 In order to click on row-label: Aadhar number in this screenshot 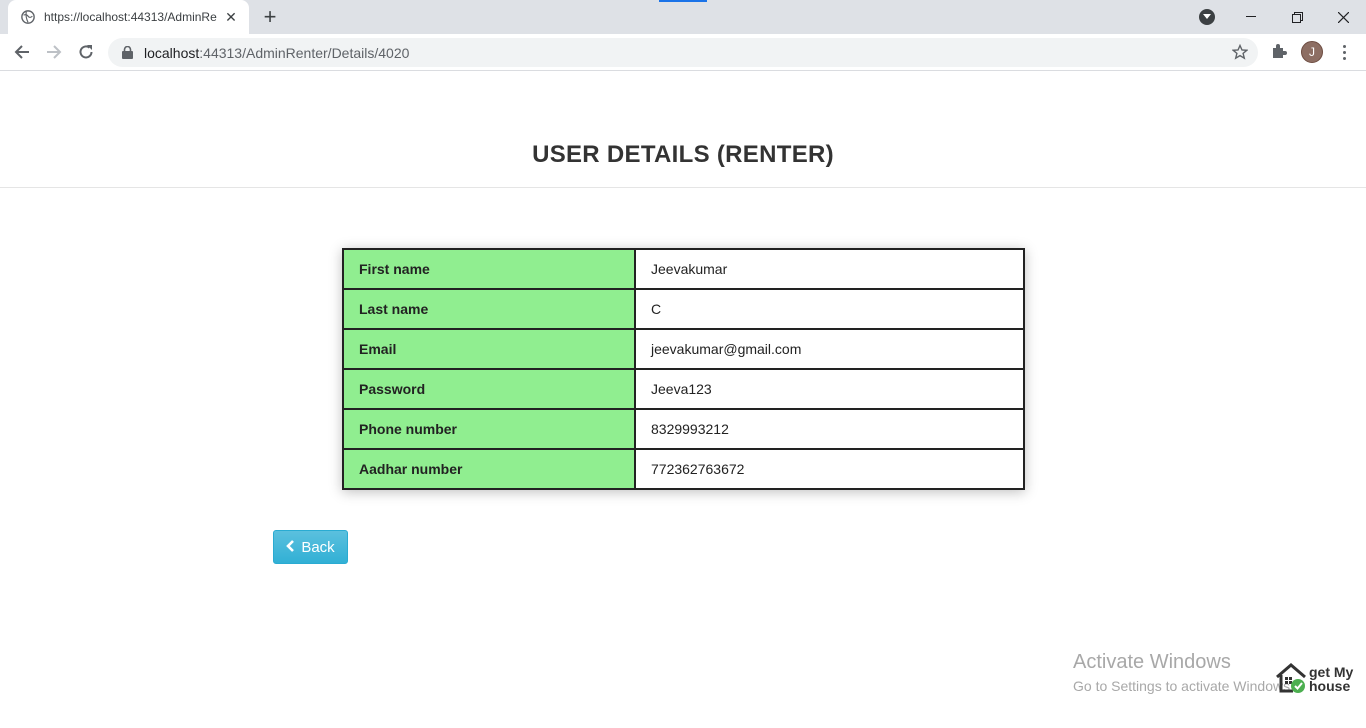, I will do `click(489, 469)`.